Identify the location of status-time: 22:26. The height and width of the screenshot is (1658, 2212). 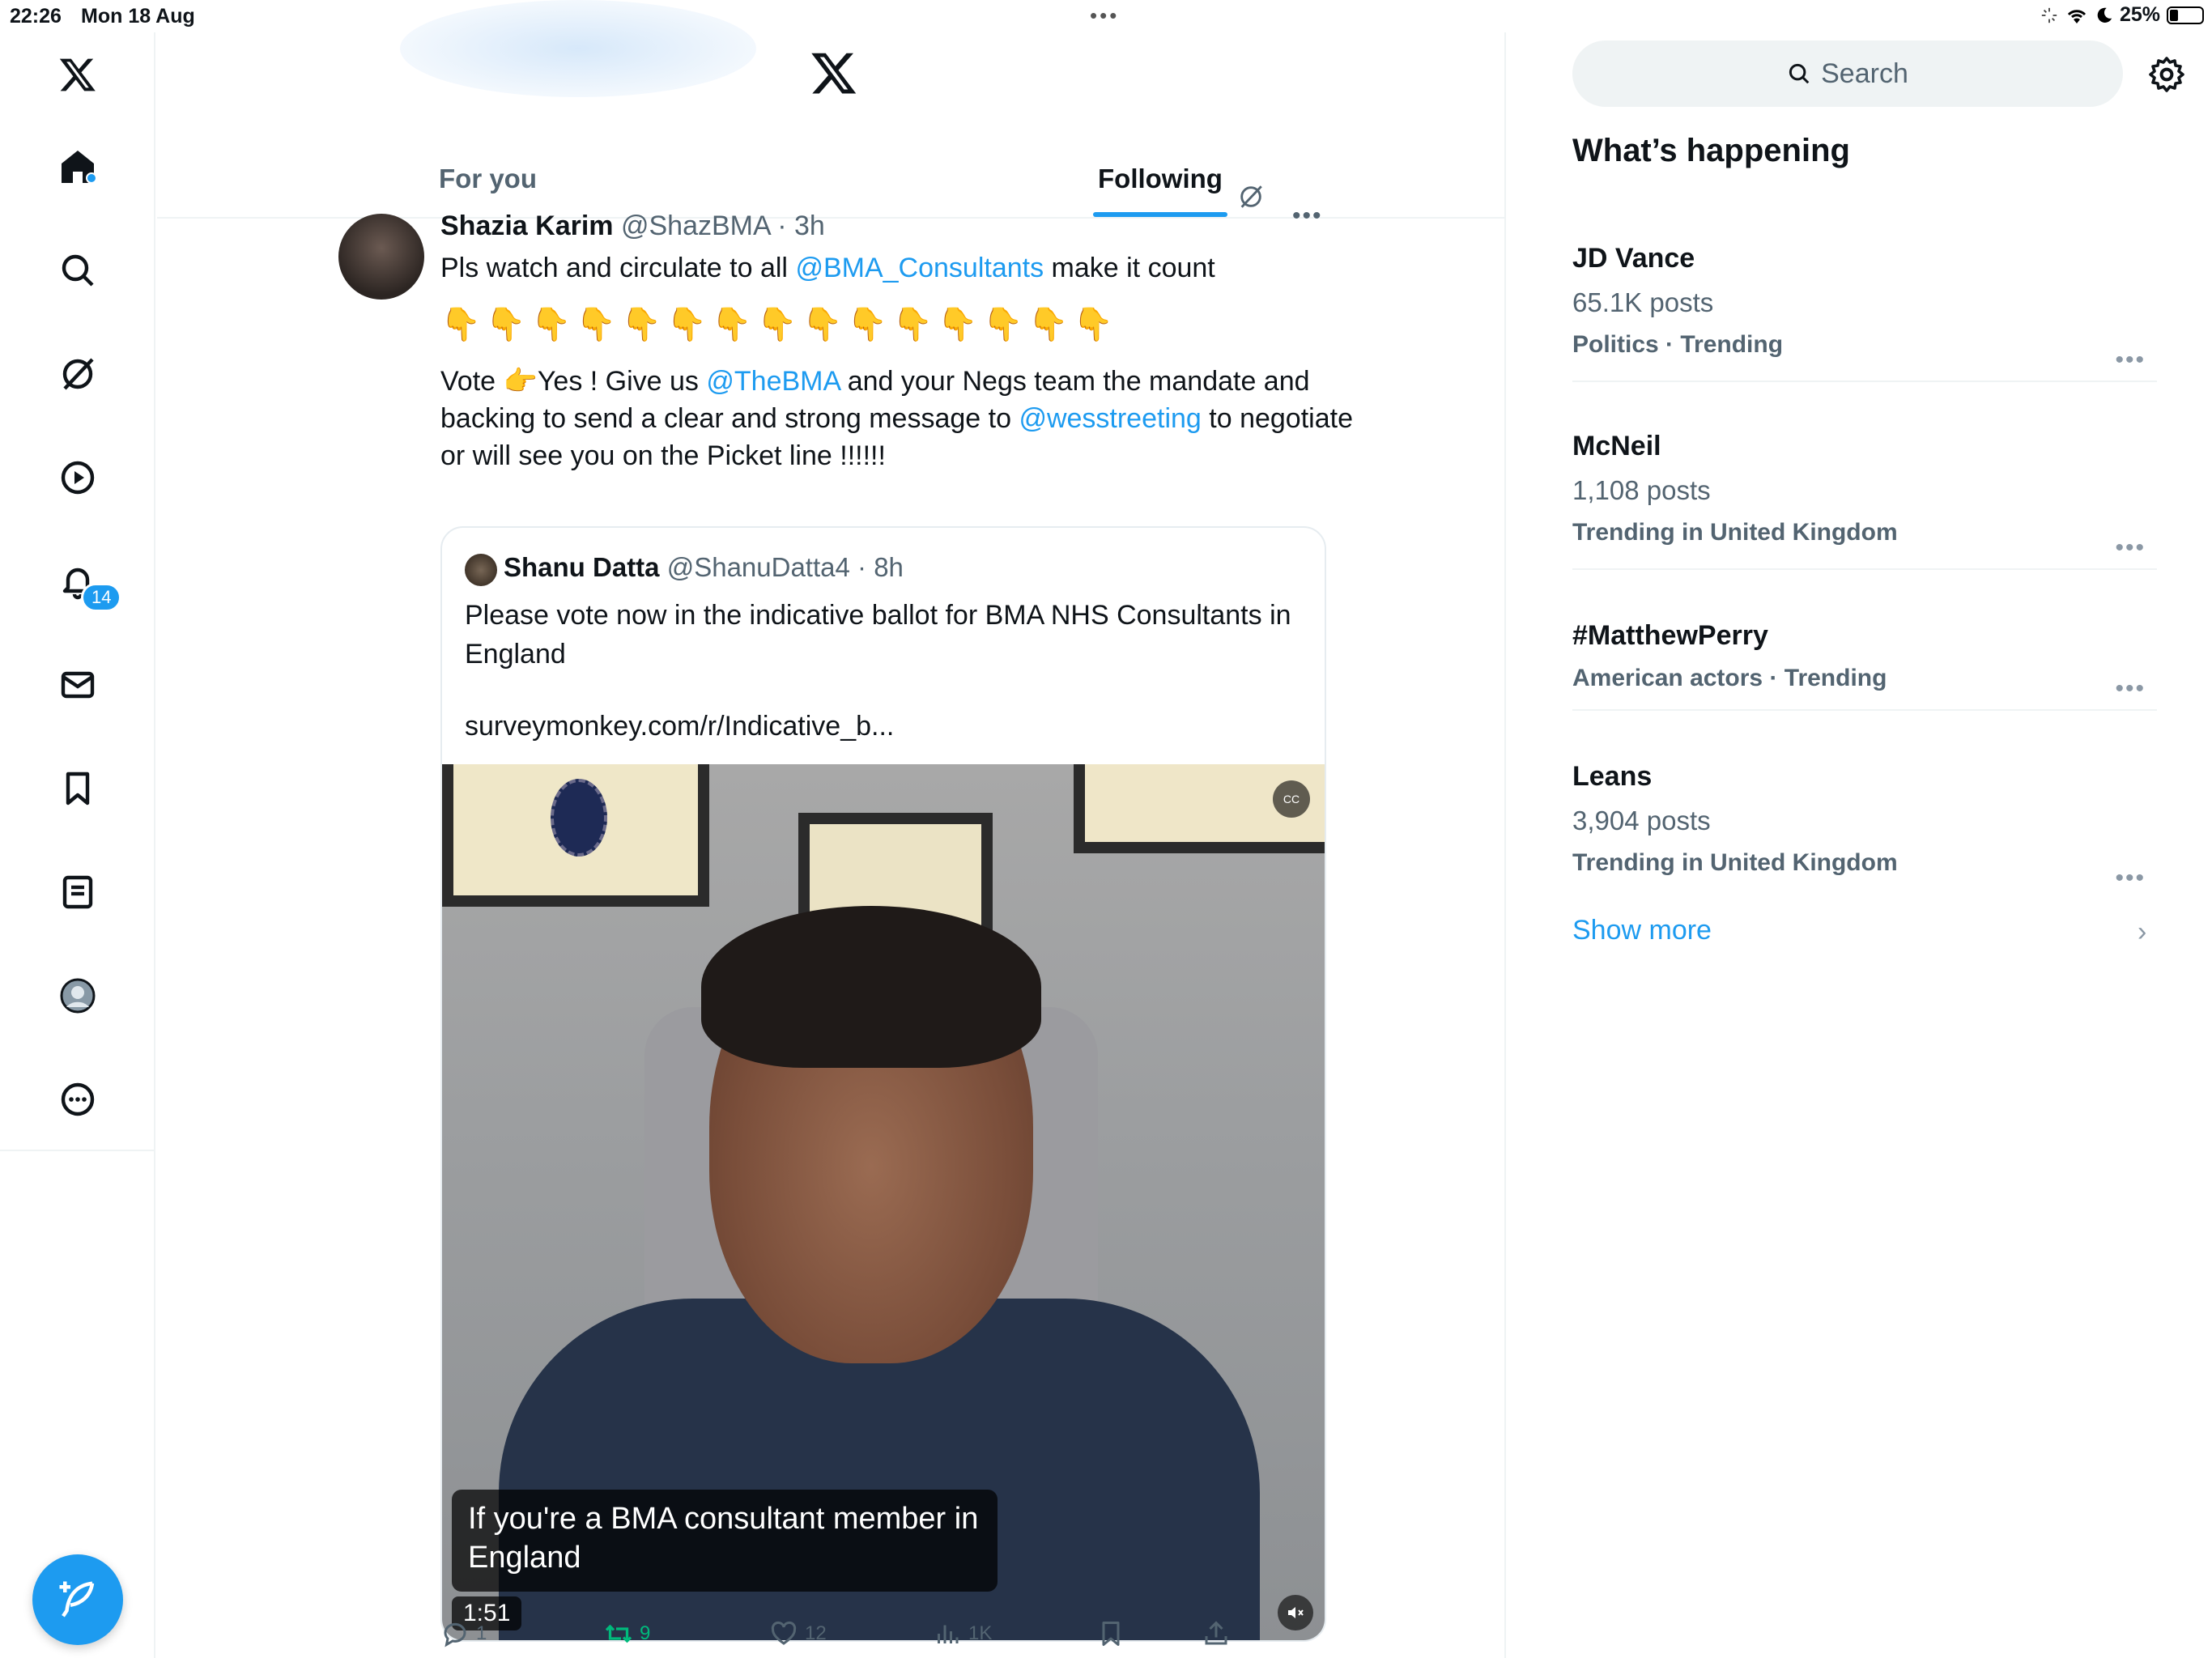
(36, 16).